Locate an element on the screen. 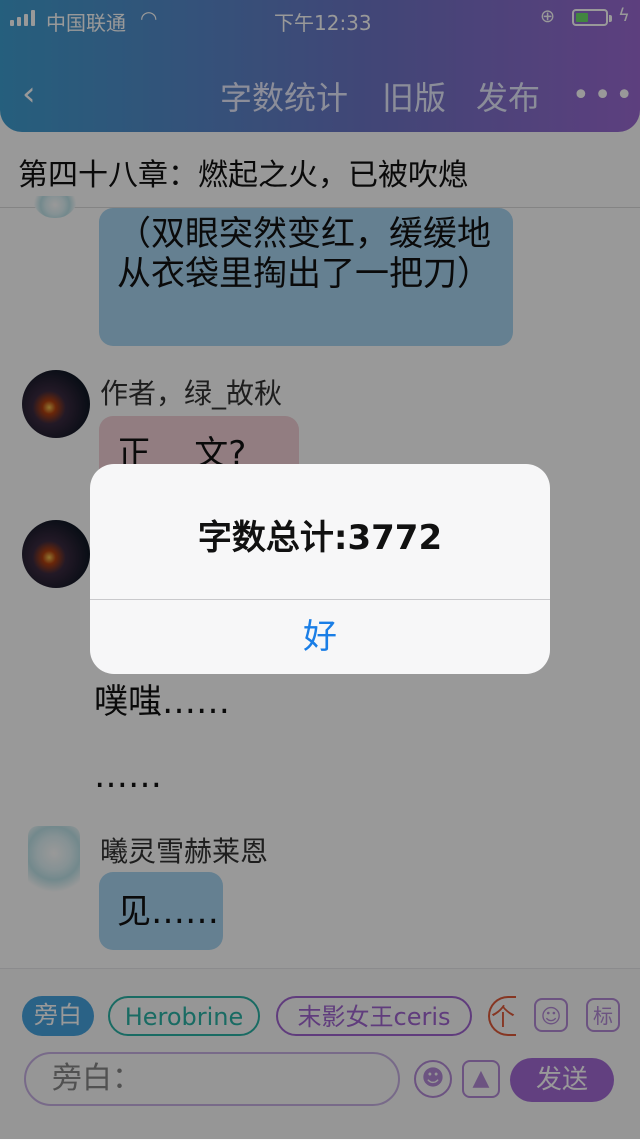  alert-ok-button: 好 is located at coordinates (320, 637).